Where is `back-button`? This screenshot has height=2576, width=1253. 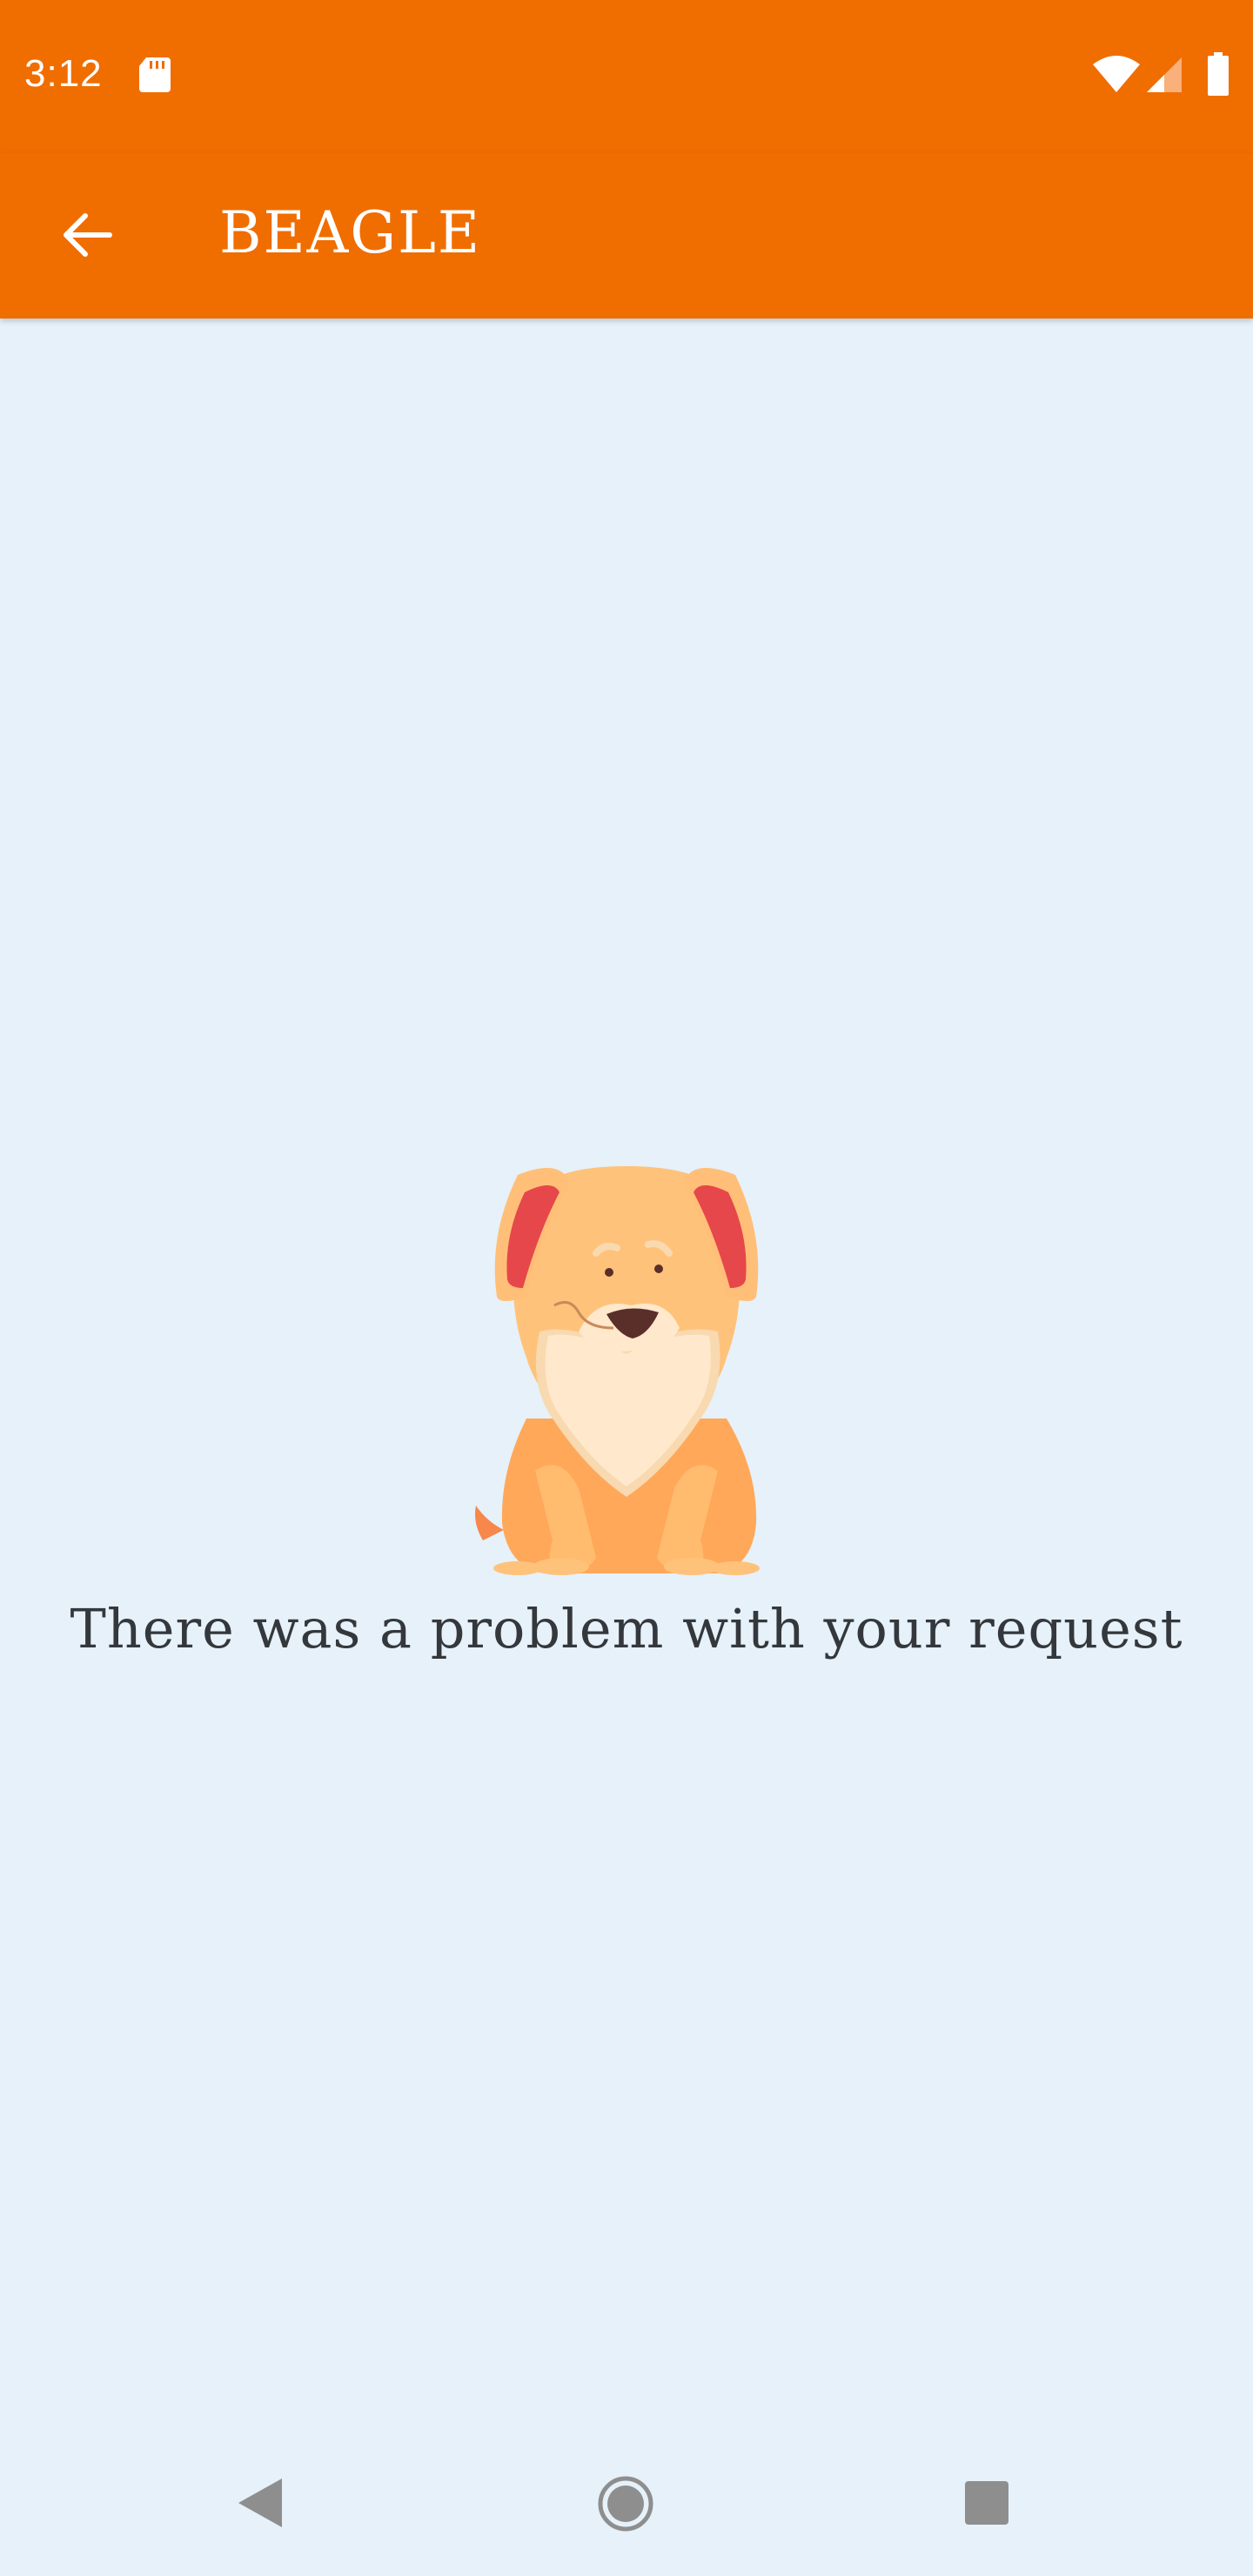 back-button is located at coordinates (87, 234).